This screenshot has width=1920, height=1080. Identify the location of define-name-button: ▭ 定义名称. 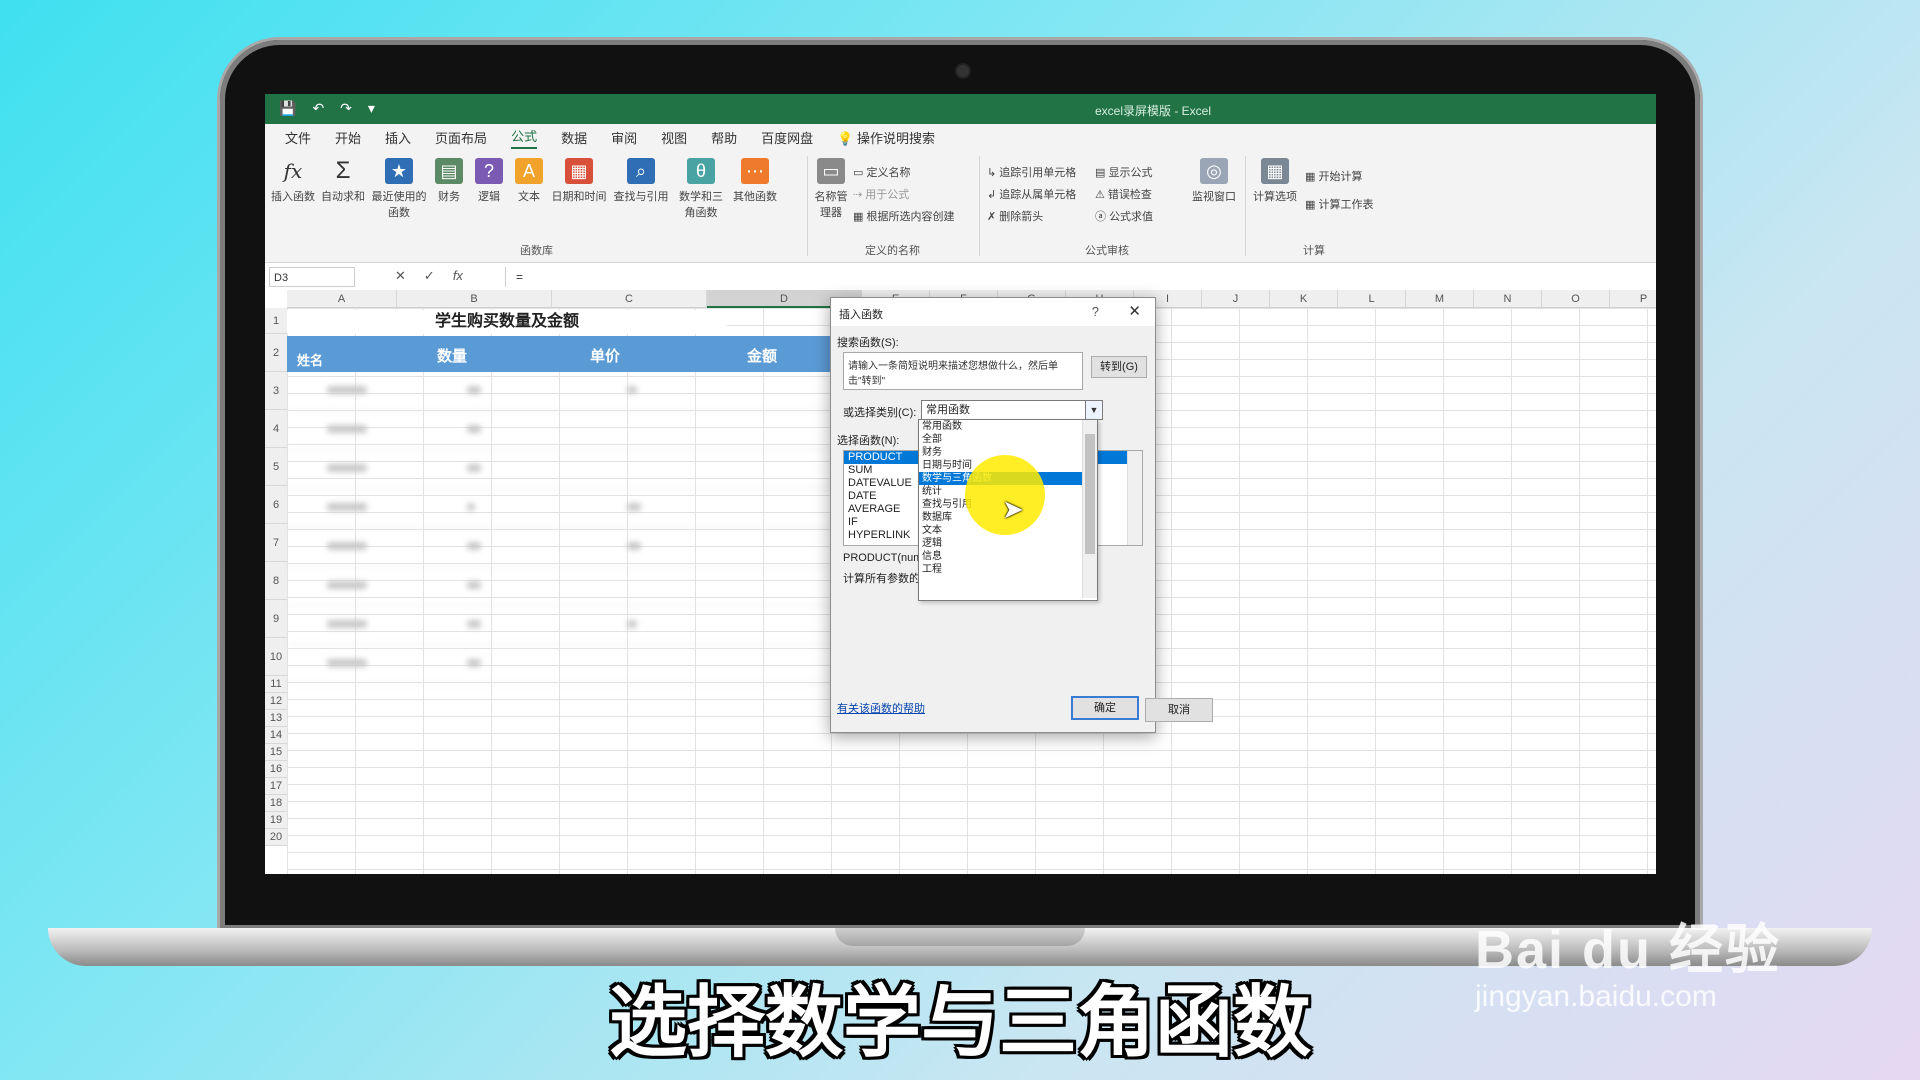
(881, 172).